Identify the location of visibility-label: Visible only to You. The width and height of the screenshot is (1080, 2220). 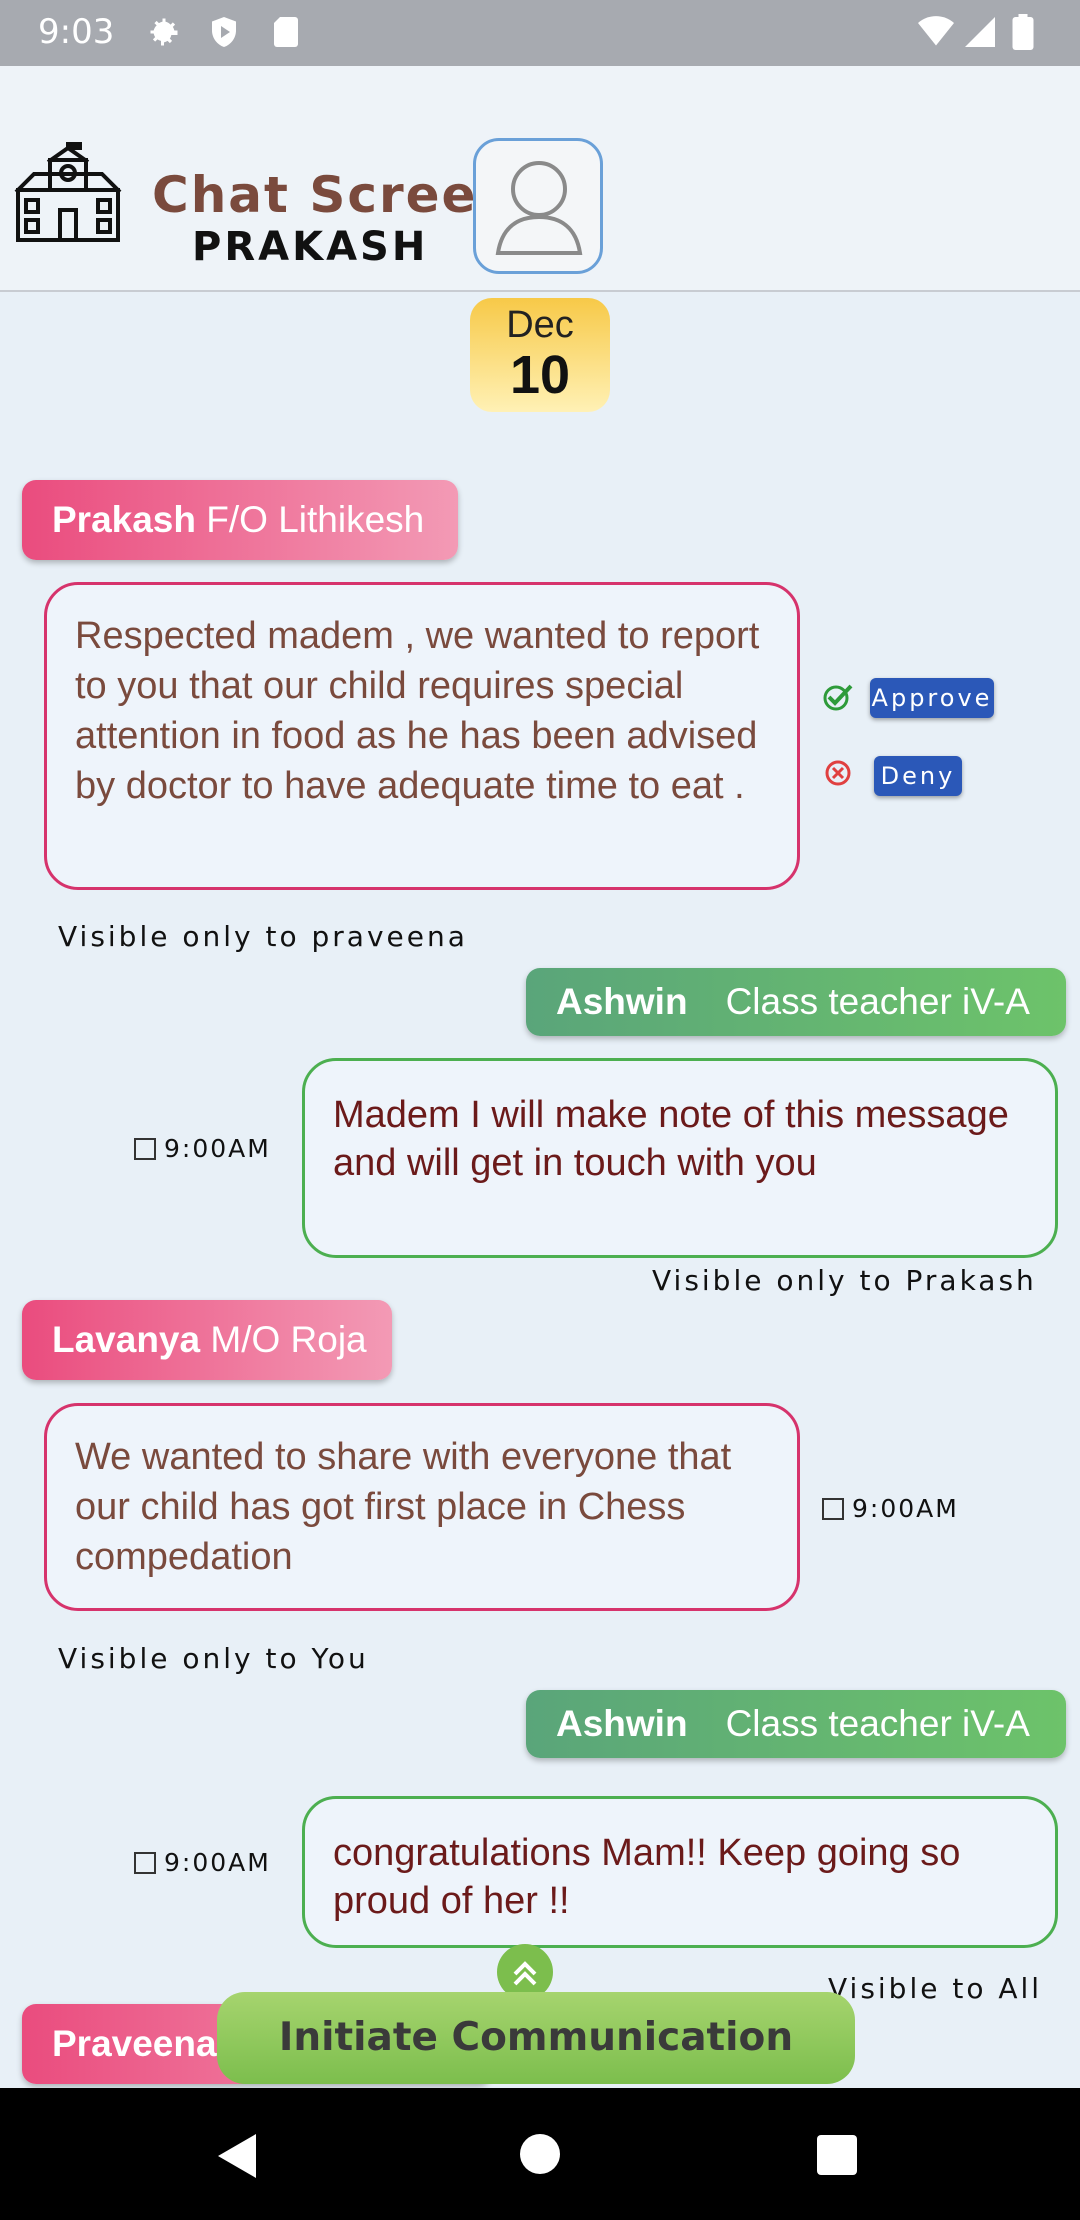
(213, 1658).